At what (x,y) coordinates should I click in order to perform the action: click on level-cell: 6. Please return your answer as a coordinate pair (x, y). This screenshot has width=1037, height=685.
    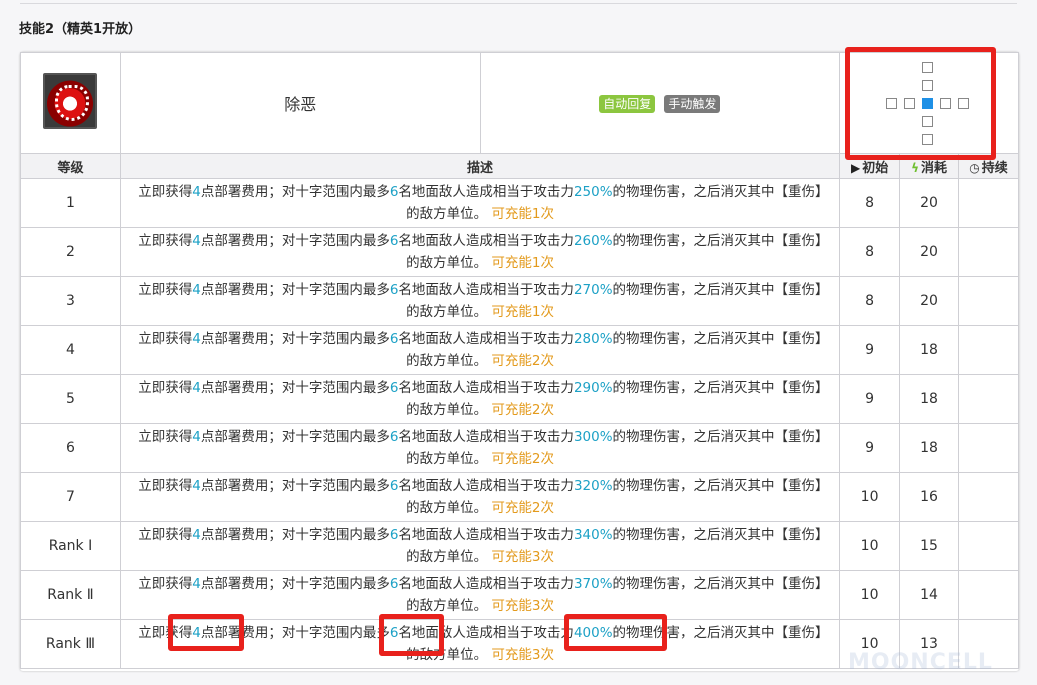
    Looking at the image, I should click on (70, 448).